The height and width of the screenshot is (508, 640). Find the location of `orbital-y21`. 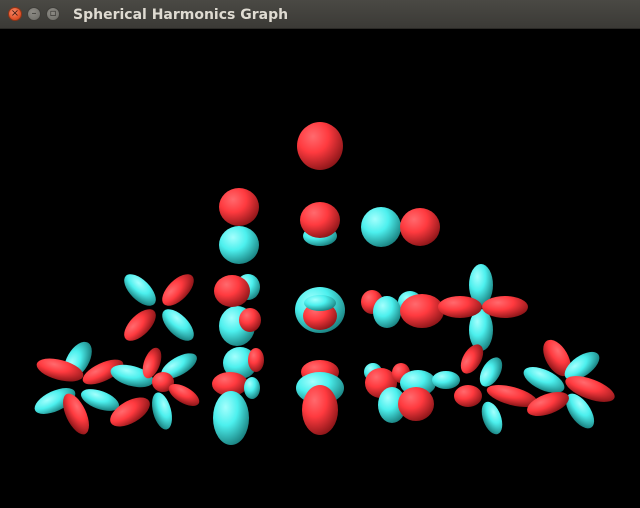

orbital-y21 is located at coordinates (402, 309).